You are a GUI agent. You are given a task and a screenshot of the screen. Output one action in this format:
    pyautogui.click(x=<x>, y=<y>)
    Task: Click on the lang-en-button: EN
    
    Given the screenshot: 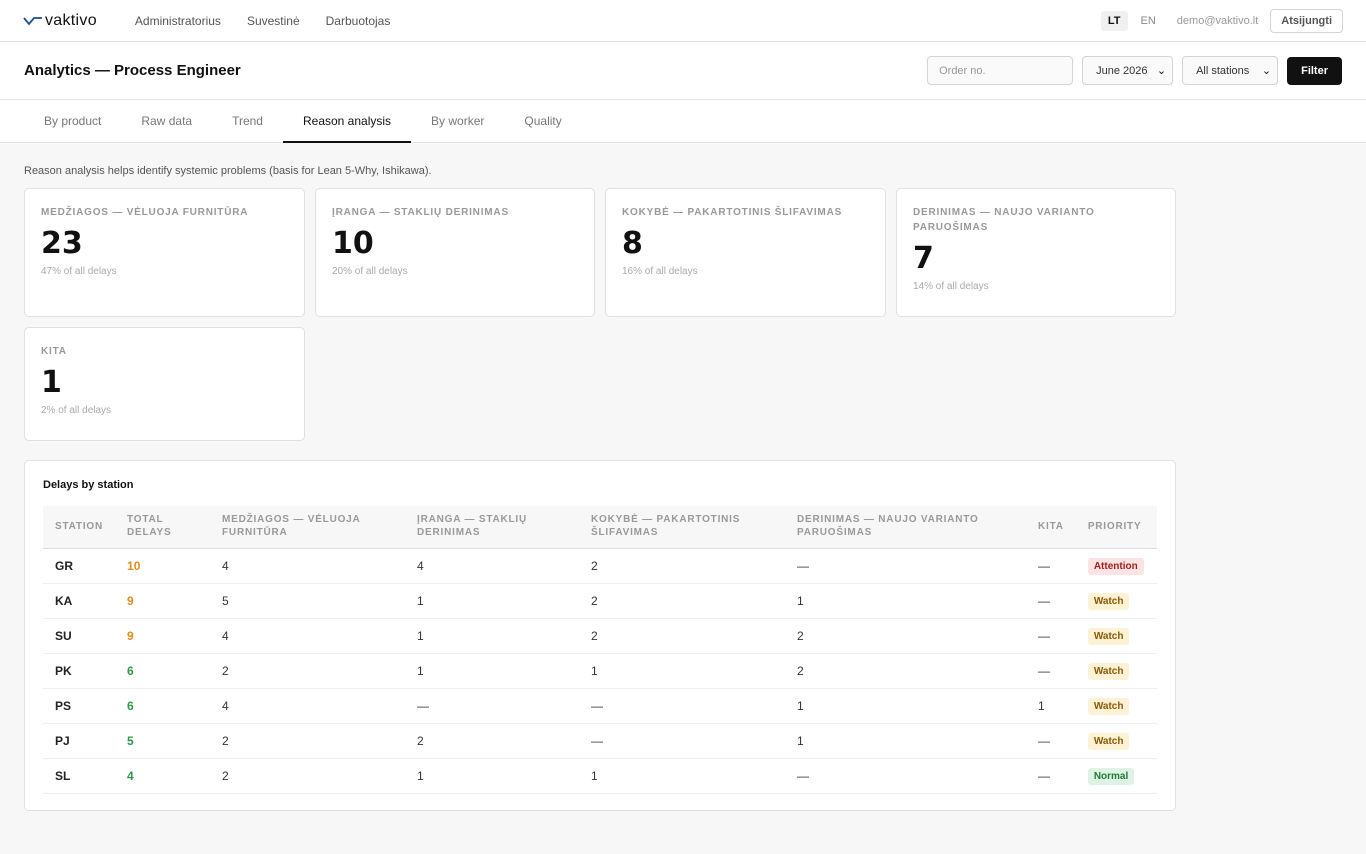 What is the action you would take?
    pyautogui.click(x=1148, y=21)
    